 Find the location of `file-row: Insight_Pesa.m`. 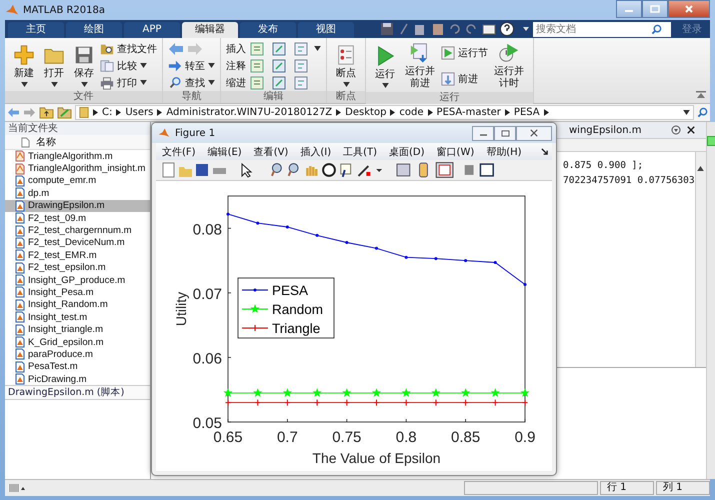

file-row: Insight_Pesa.m is located at coordinates (77, 292).